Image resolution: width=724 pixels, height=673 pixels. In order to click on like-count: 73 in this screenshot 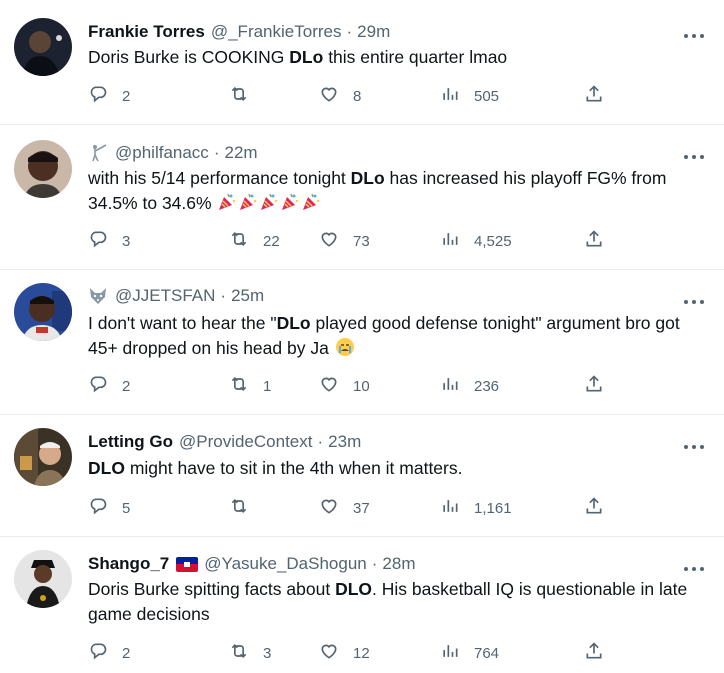, I will do `click(361, 241)`.